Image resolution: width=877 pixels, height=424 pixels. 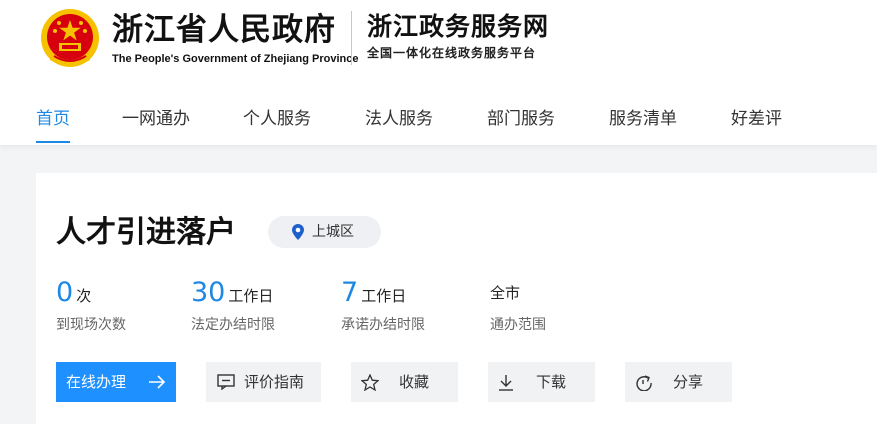 What do you see at coordinates (518, 325) in the screenshot?
I see `stat-scope-label: 通办范围` at bounding box center [518, 325].